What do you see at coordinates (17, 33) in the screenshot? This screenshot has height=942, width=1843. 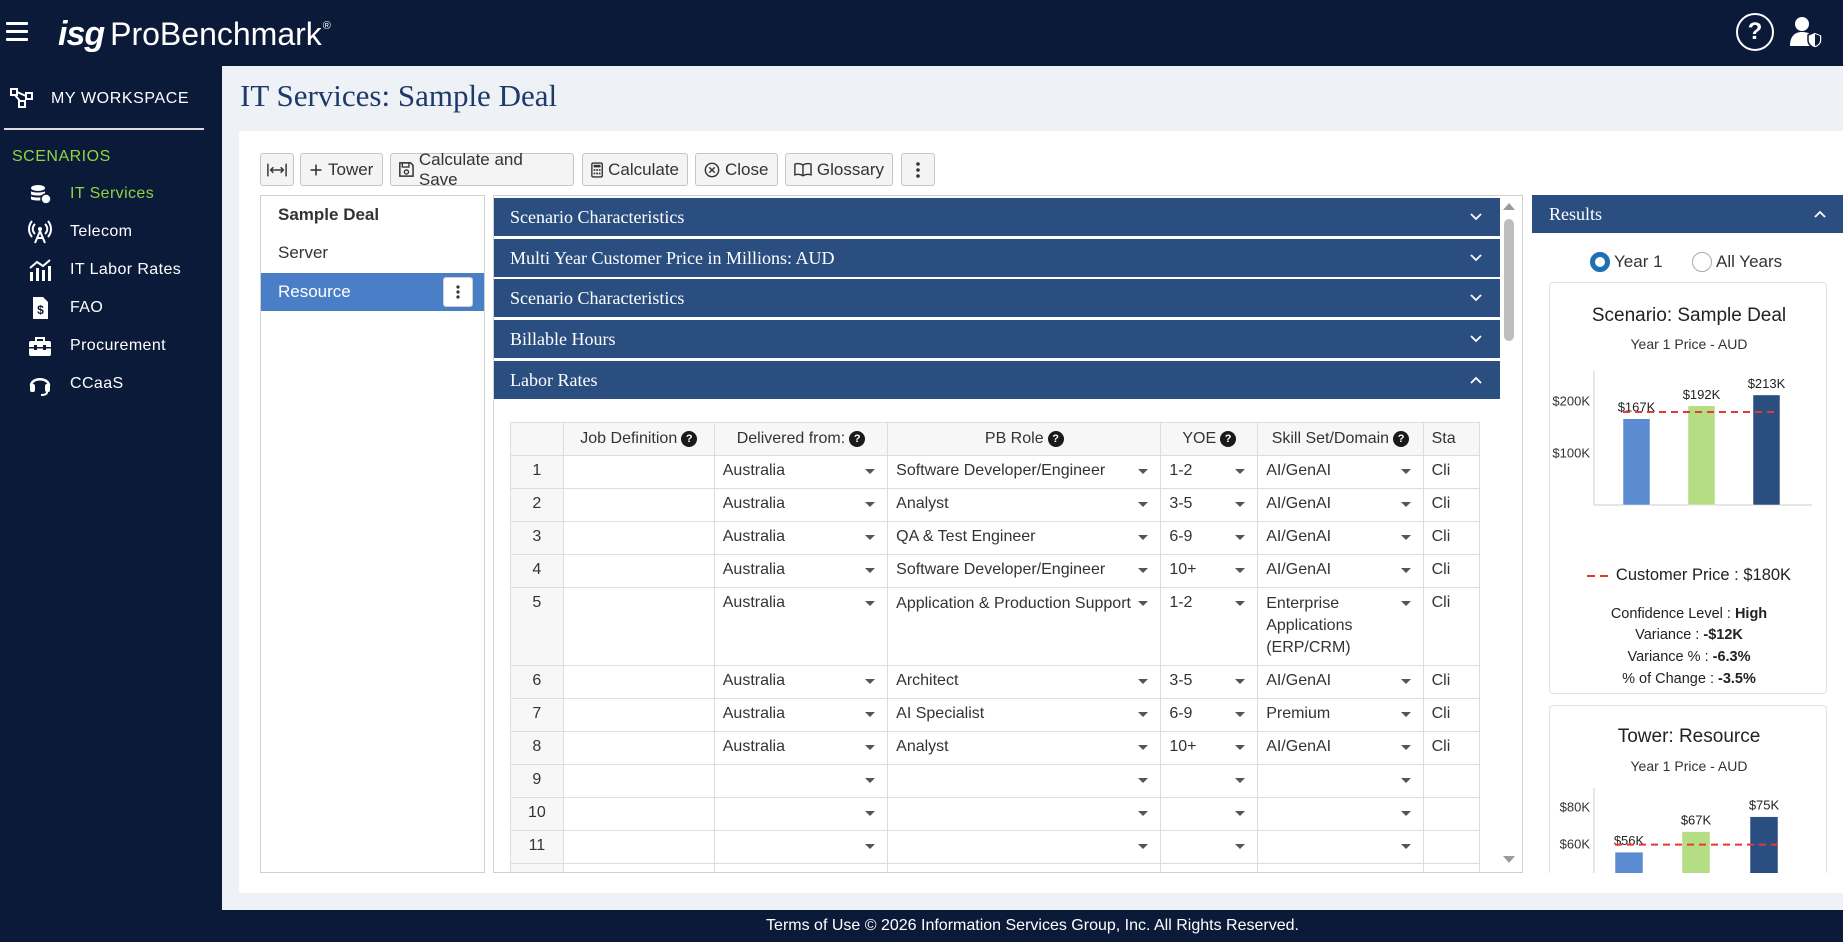 I see `hamburger-menu-icon` at bounding box center [17, 33].